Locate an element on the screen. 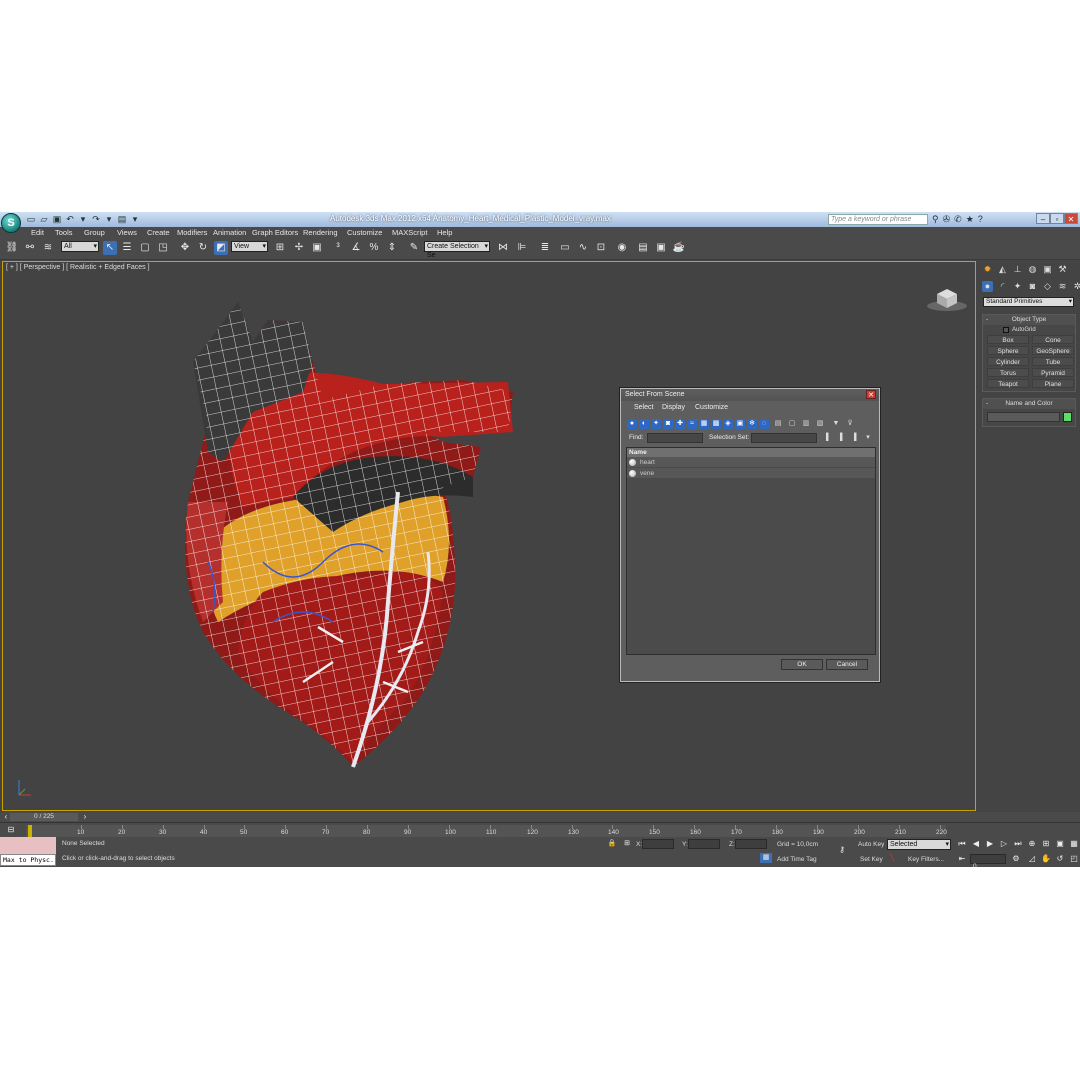  geometry-icon: ● is located at coordinates (987, 286).